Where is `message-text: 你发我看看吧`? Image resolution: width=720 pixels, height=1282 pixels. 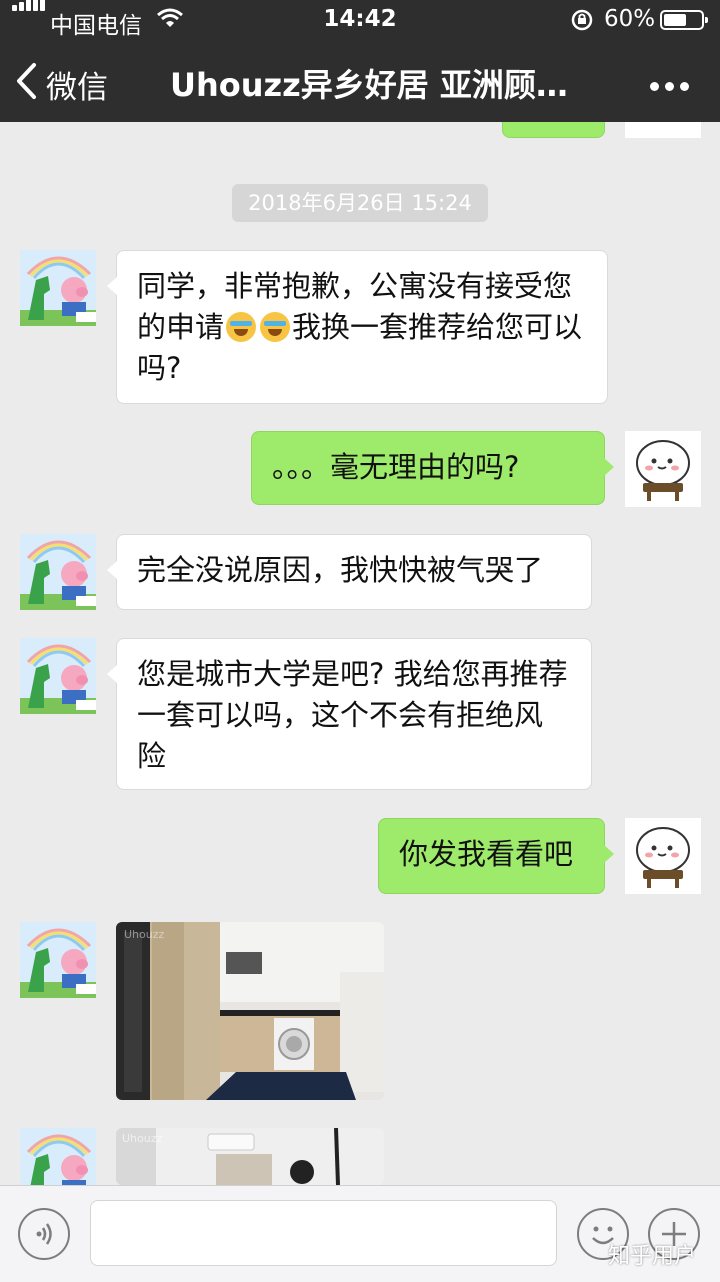 message-text: 你发我看看吧 is located at coordinates (486, 854).